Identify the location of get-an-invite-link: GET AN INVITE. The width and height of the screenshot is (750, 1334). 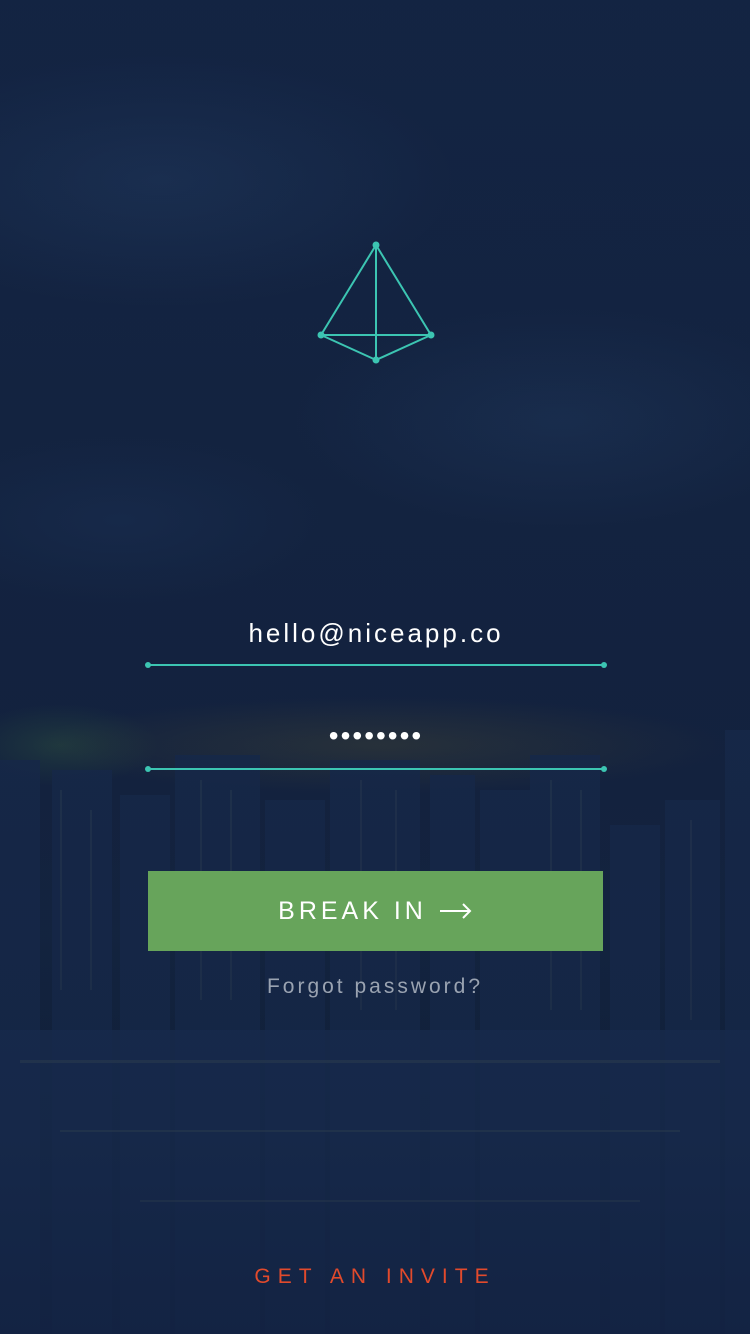
(375, 1277).